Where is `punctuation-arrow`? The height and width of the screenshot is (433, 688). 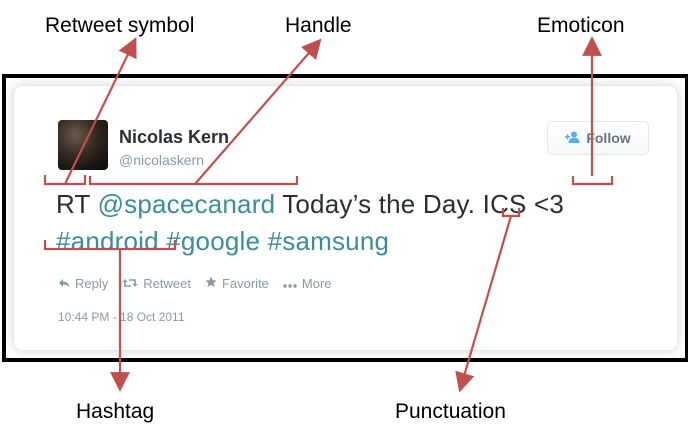 punctuation-arrow is located at coordinates (484, 304).